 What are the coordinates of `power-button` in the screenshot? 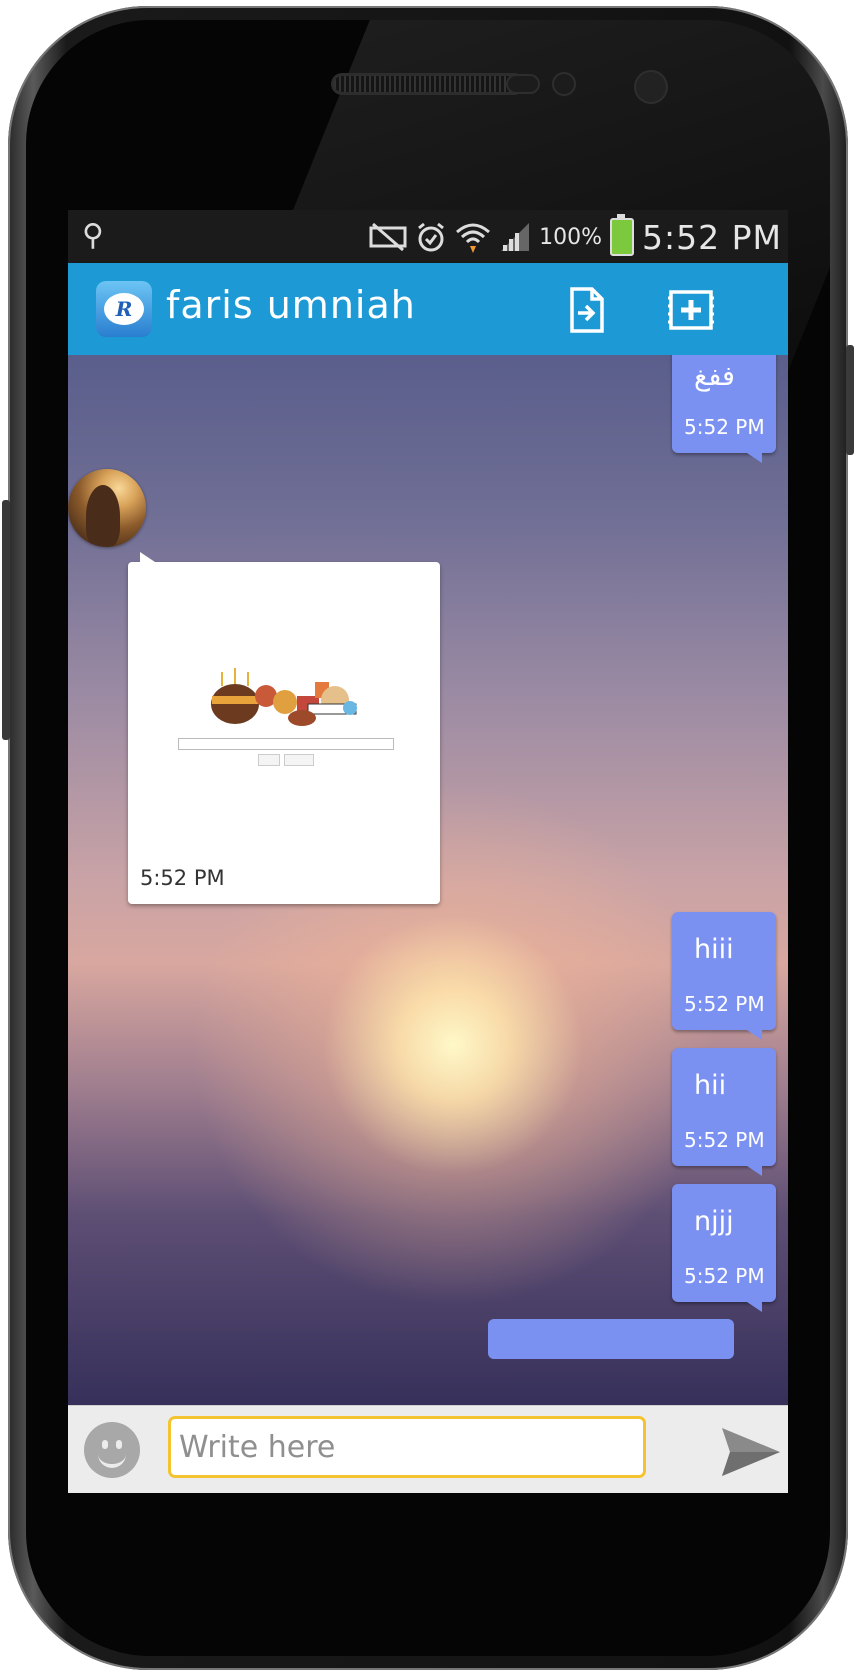 It's located at (850, 400).